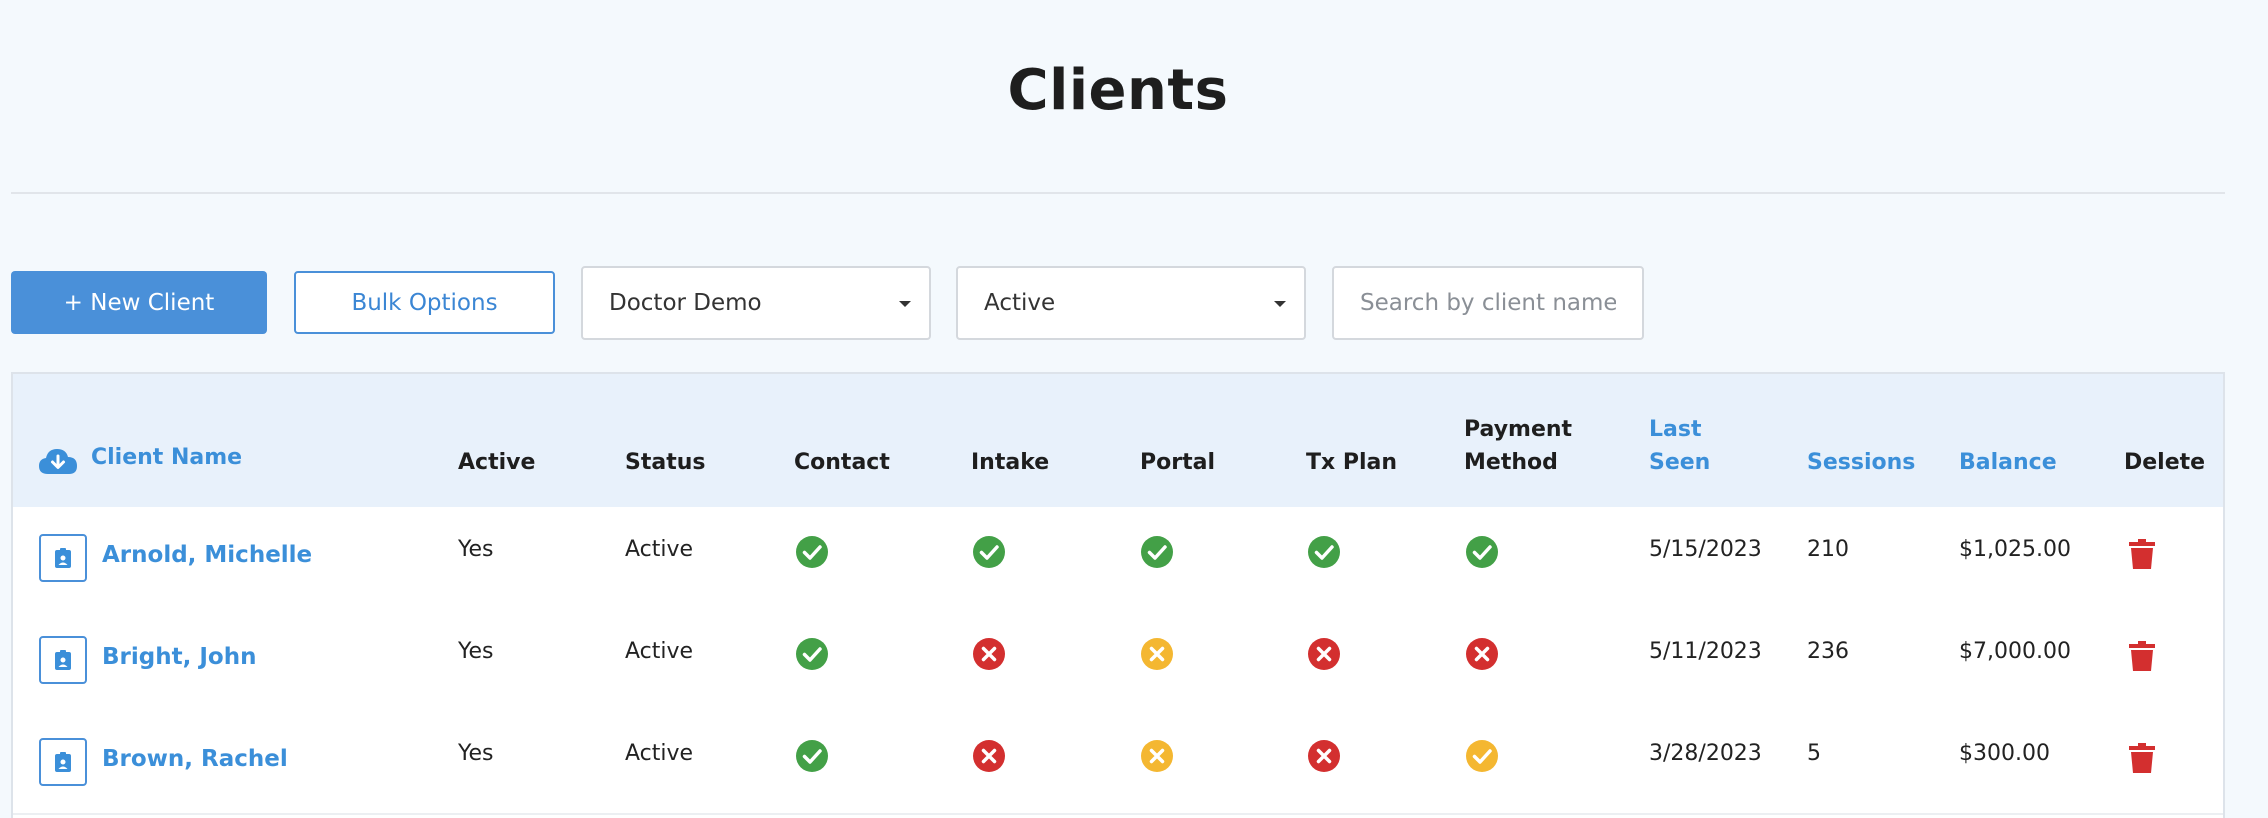 This screenshot has height=818, width=2268. What do you see at coordinates (1488, 303) in the screenshot?
I see `client-search-input` at bounding box center [1488, 303].